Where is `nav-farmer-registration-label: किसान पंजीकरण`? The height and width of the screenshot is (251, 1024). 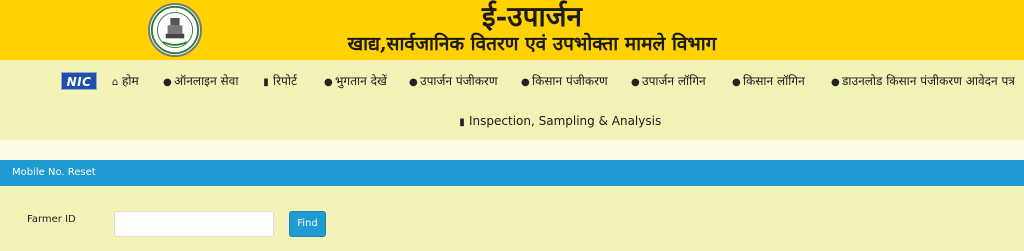 nav-farmer-registration-label: किसान पंजीकरण is located at coordinates (570, 81).